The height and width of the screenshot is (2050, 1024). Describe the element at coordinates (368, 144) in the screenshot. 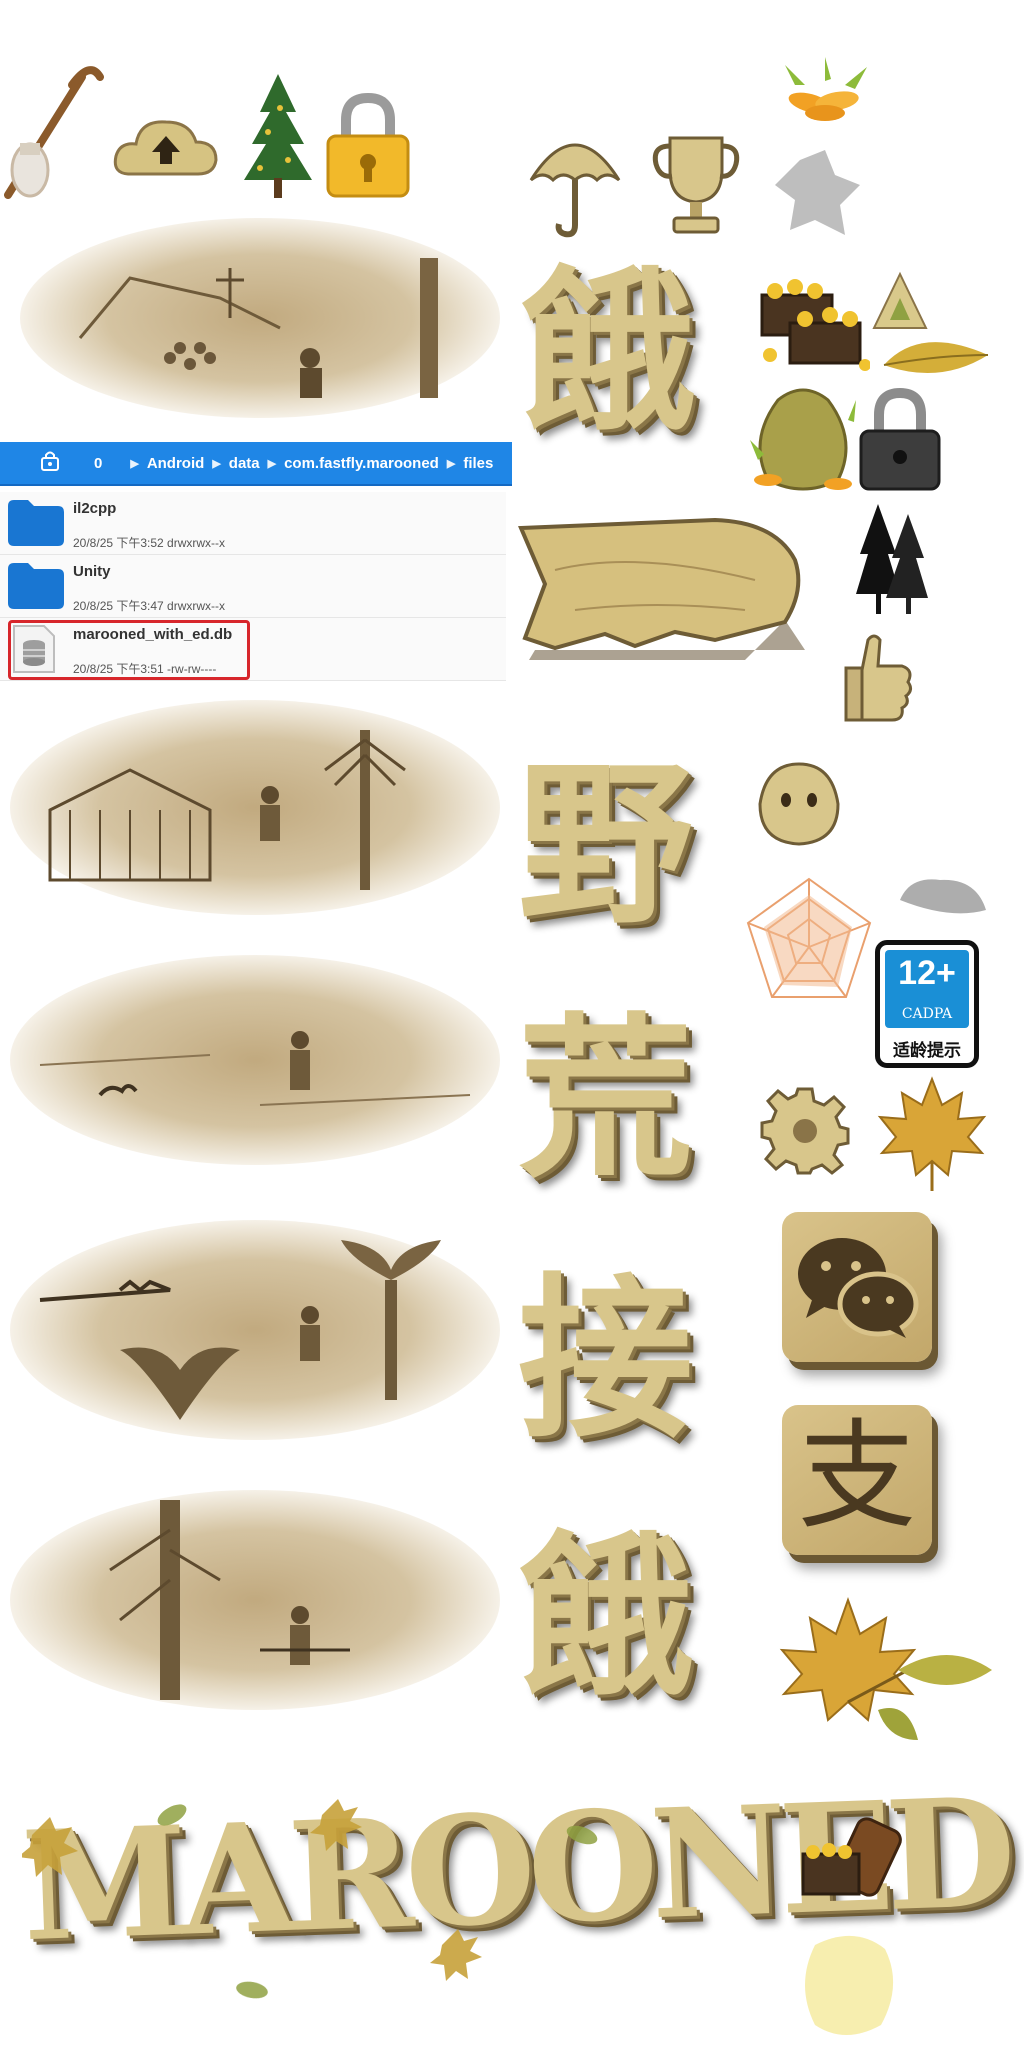

I see `padlock-gold-icon` at that location.